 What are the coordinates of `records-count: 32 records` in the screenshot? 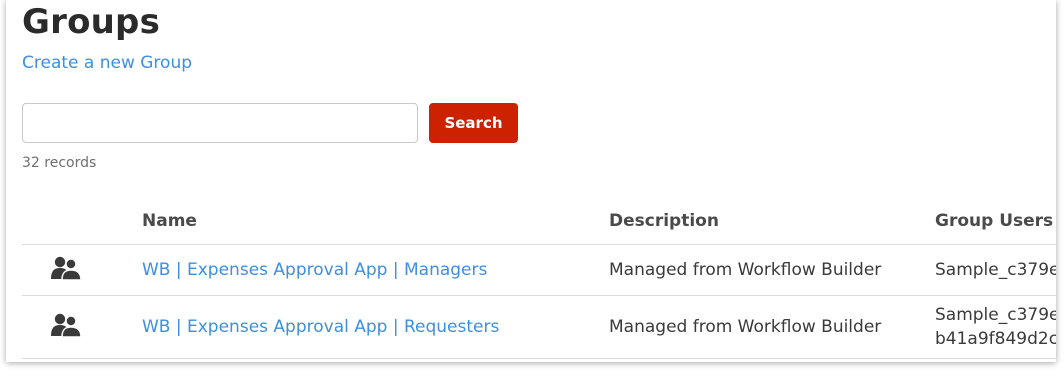 It's located at (59, 163).